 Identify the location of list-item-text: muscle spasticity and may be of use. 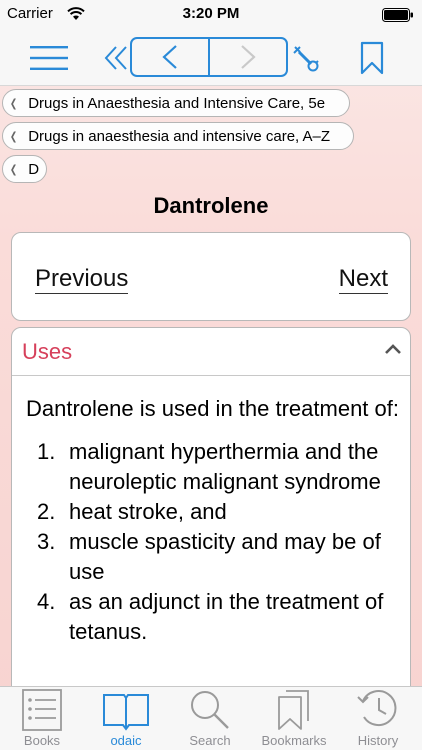
(225, 556).